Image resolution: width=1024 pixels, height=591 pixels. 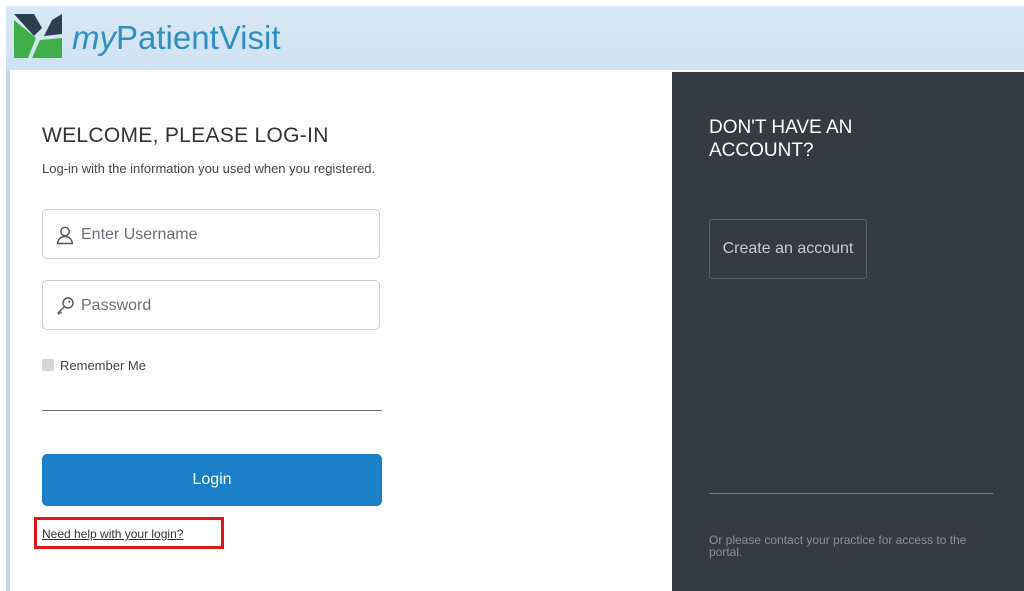 I want to click on username-field, so click(x=211, y=234).